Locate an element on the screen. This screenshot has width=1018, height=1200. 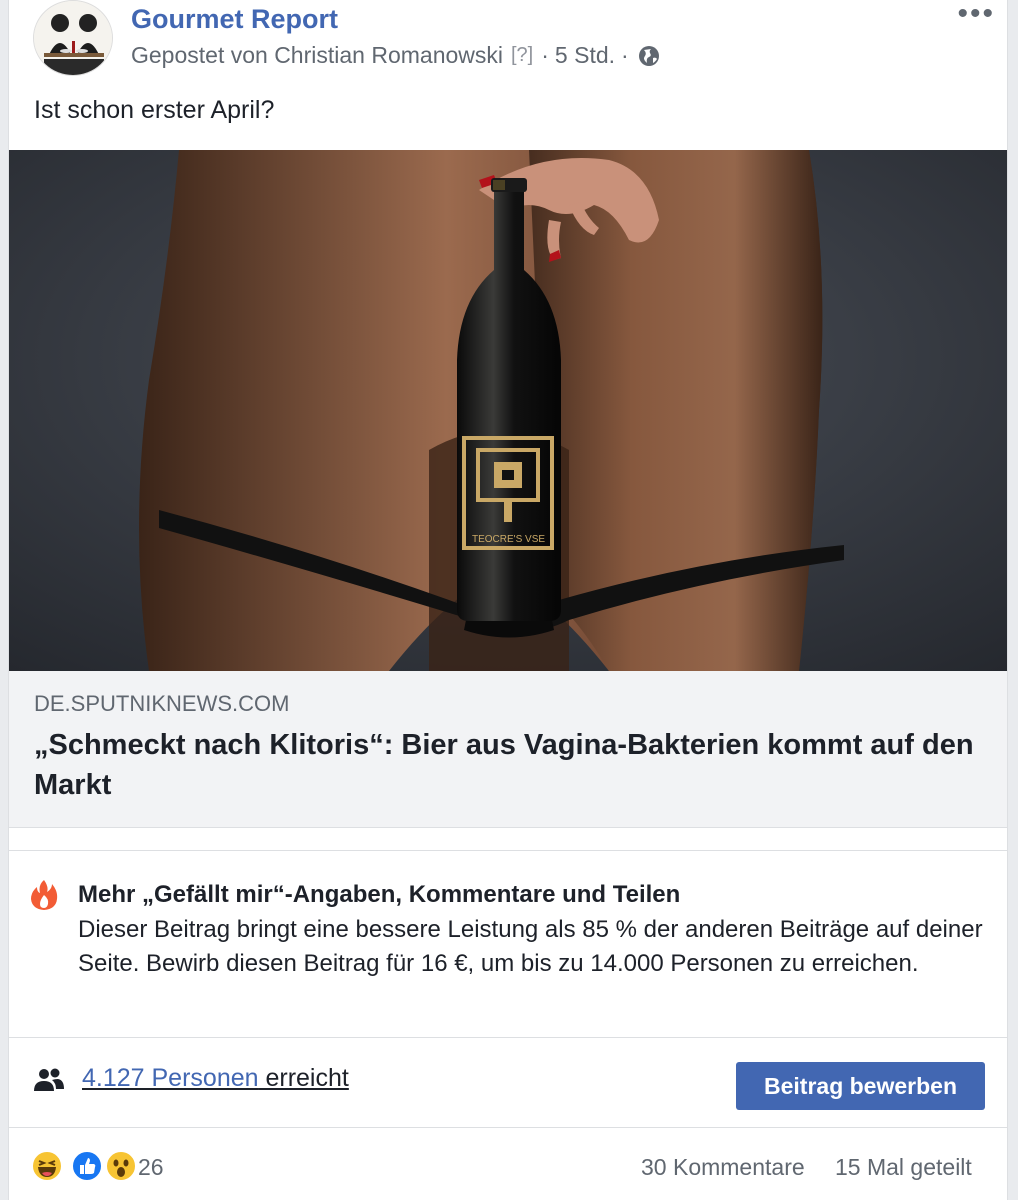
haha-reaction-icon is located at coordinates (47, 1166).